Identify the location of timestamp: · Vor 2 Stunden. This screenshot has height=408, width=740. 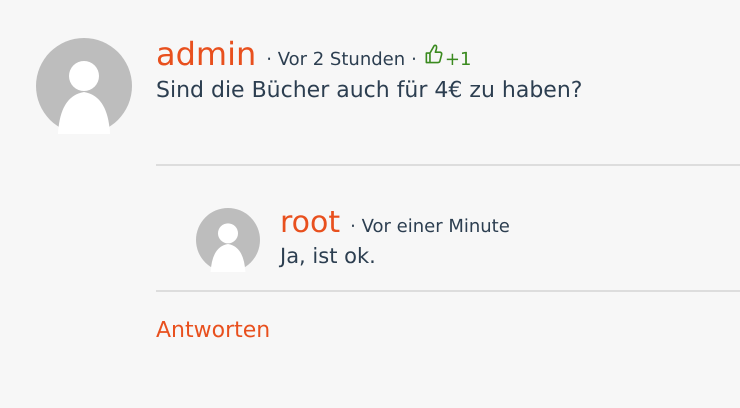
(336, 59).